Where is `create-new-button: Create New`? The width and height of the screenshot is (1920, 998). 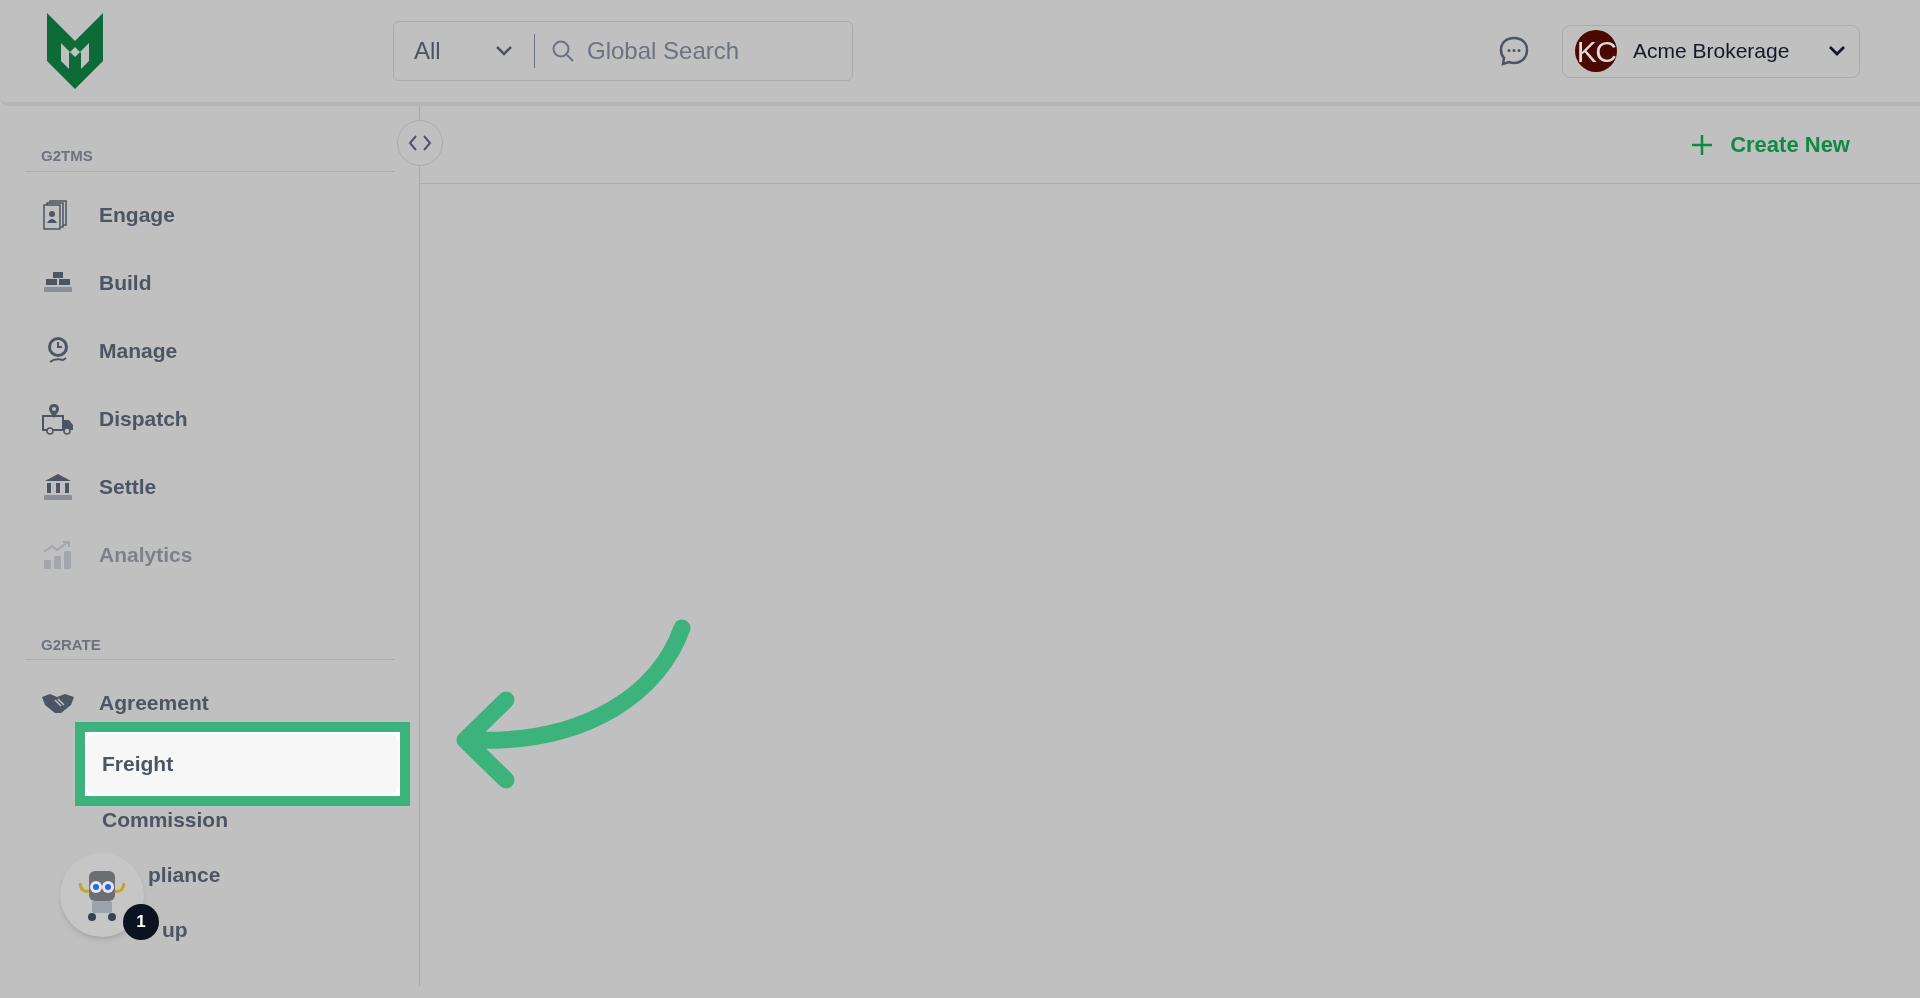 create-new-button: Create New is located at coordinates (1770, 144).